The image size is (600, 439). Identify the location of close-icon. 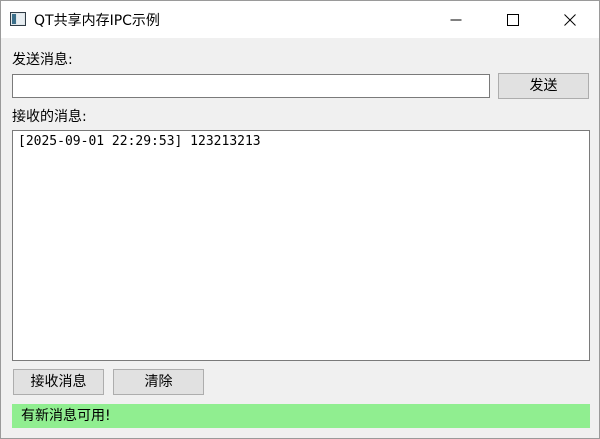
(570, 20).